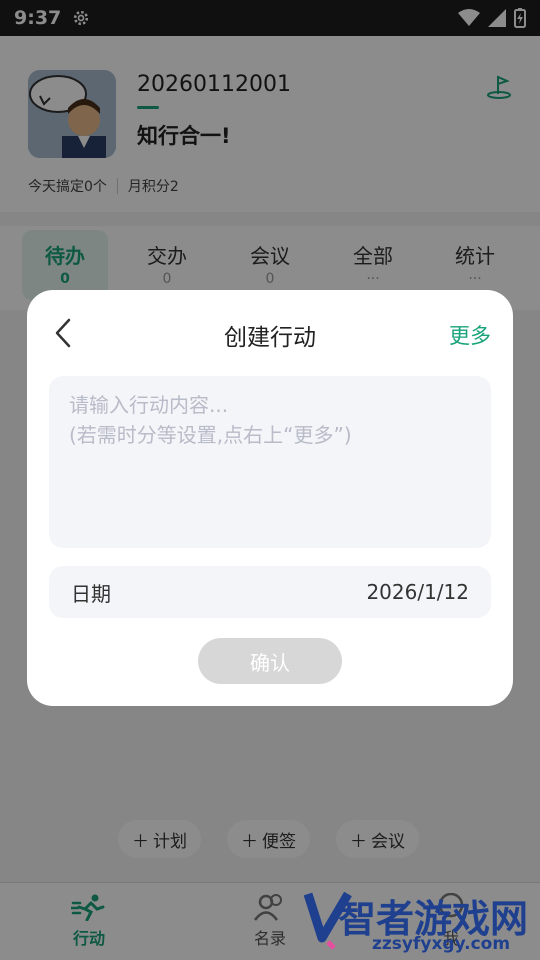  Describe the element at coordinates (270, 592) in the screenshot. I see `date-picker-row: 日期 2026/1/12` at that location.